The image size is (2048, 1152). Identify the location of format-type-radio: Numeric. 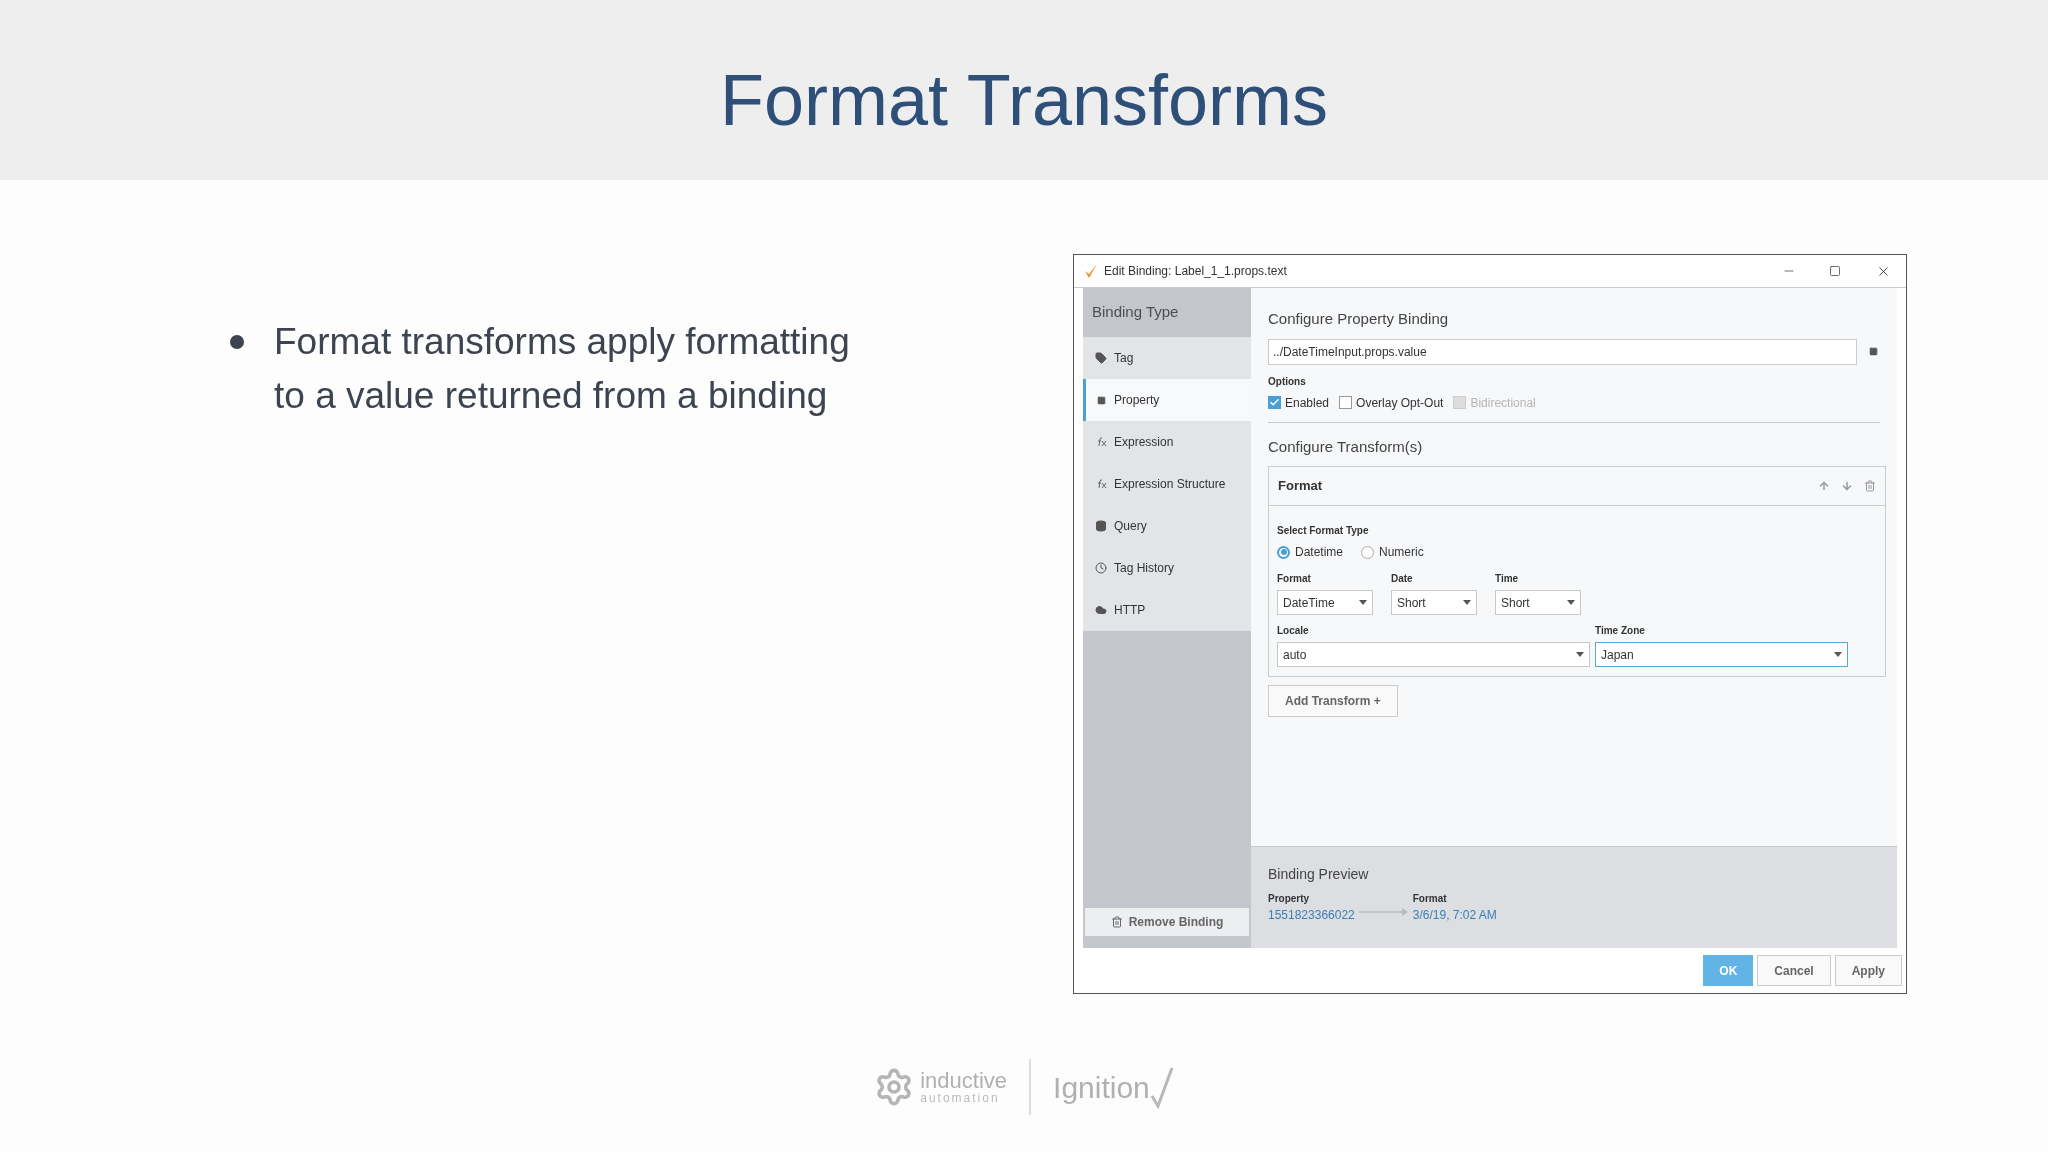
(1392, 552).